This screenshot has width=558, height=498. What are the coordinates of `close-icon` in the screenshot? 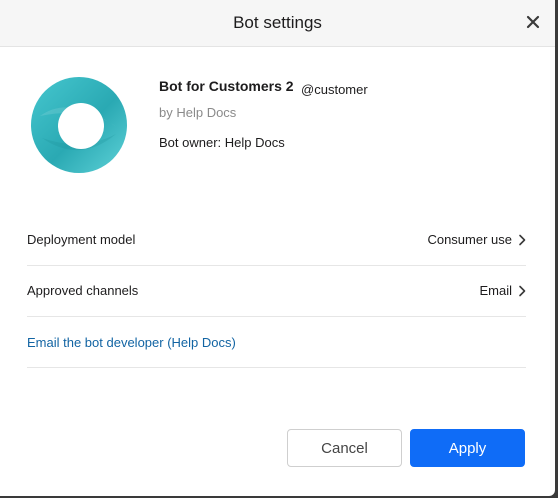 It's located at (533, 22).